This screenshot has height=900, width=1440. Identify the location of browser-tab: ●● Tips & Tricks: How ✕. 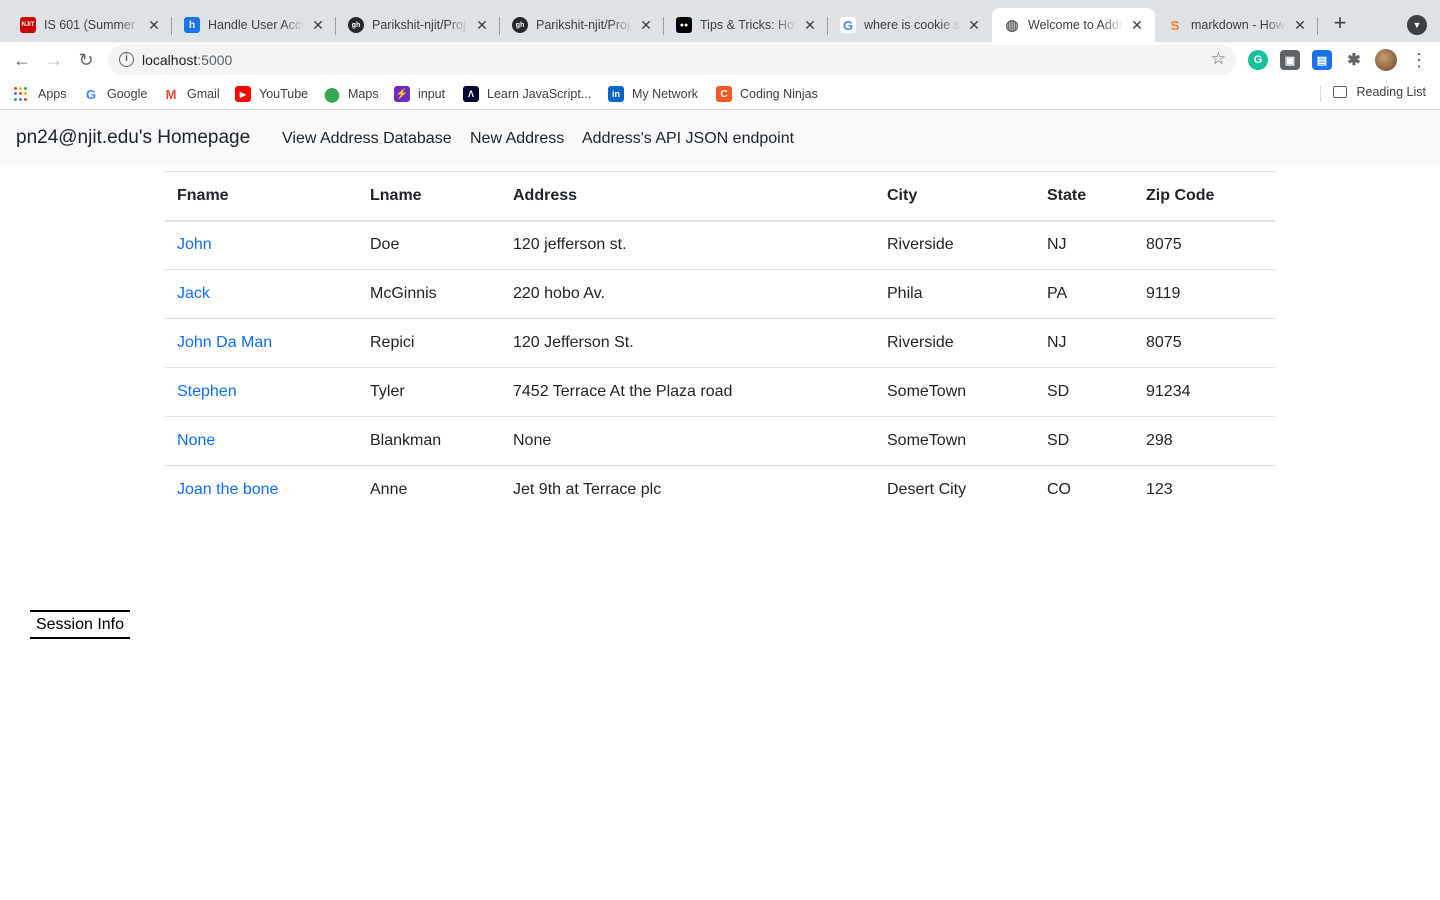
(746, 25).